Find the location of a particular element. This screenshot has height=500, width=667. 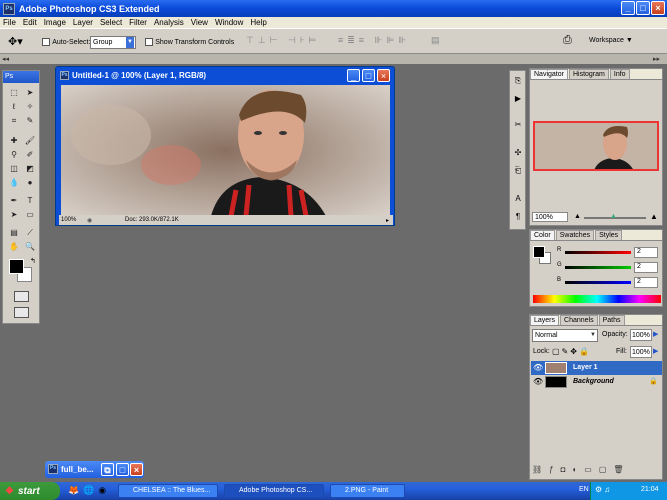

collapse-right-icon: ▸▸ is located at coordinates (656, 59).